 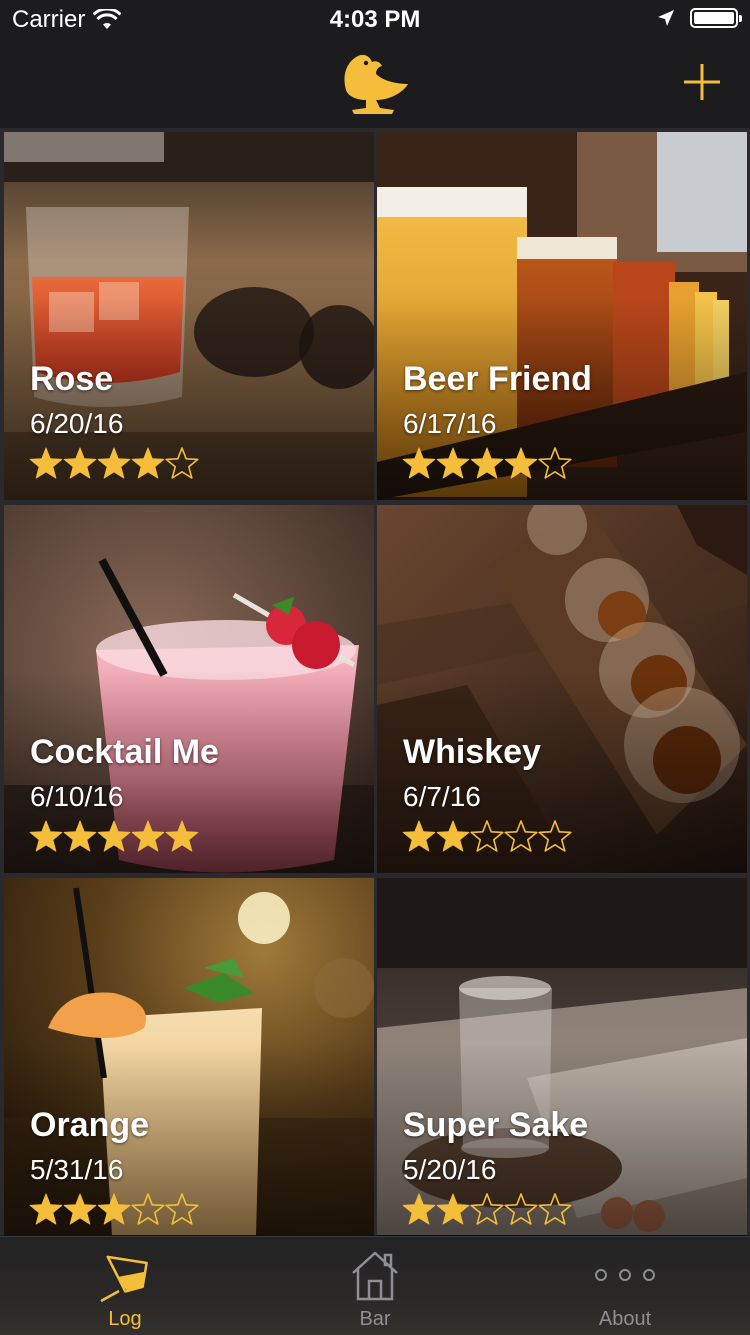 I want to click on tab-bar-home: Bar, so click(x=375, y=1286).